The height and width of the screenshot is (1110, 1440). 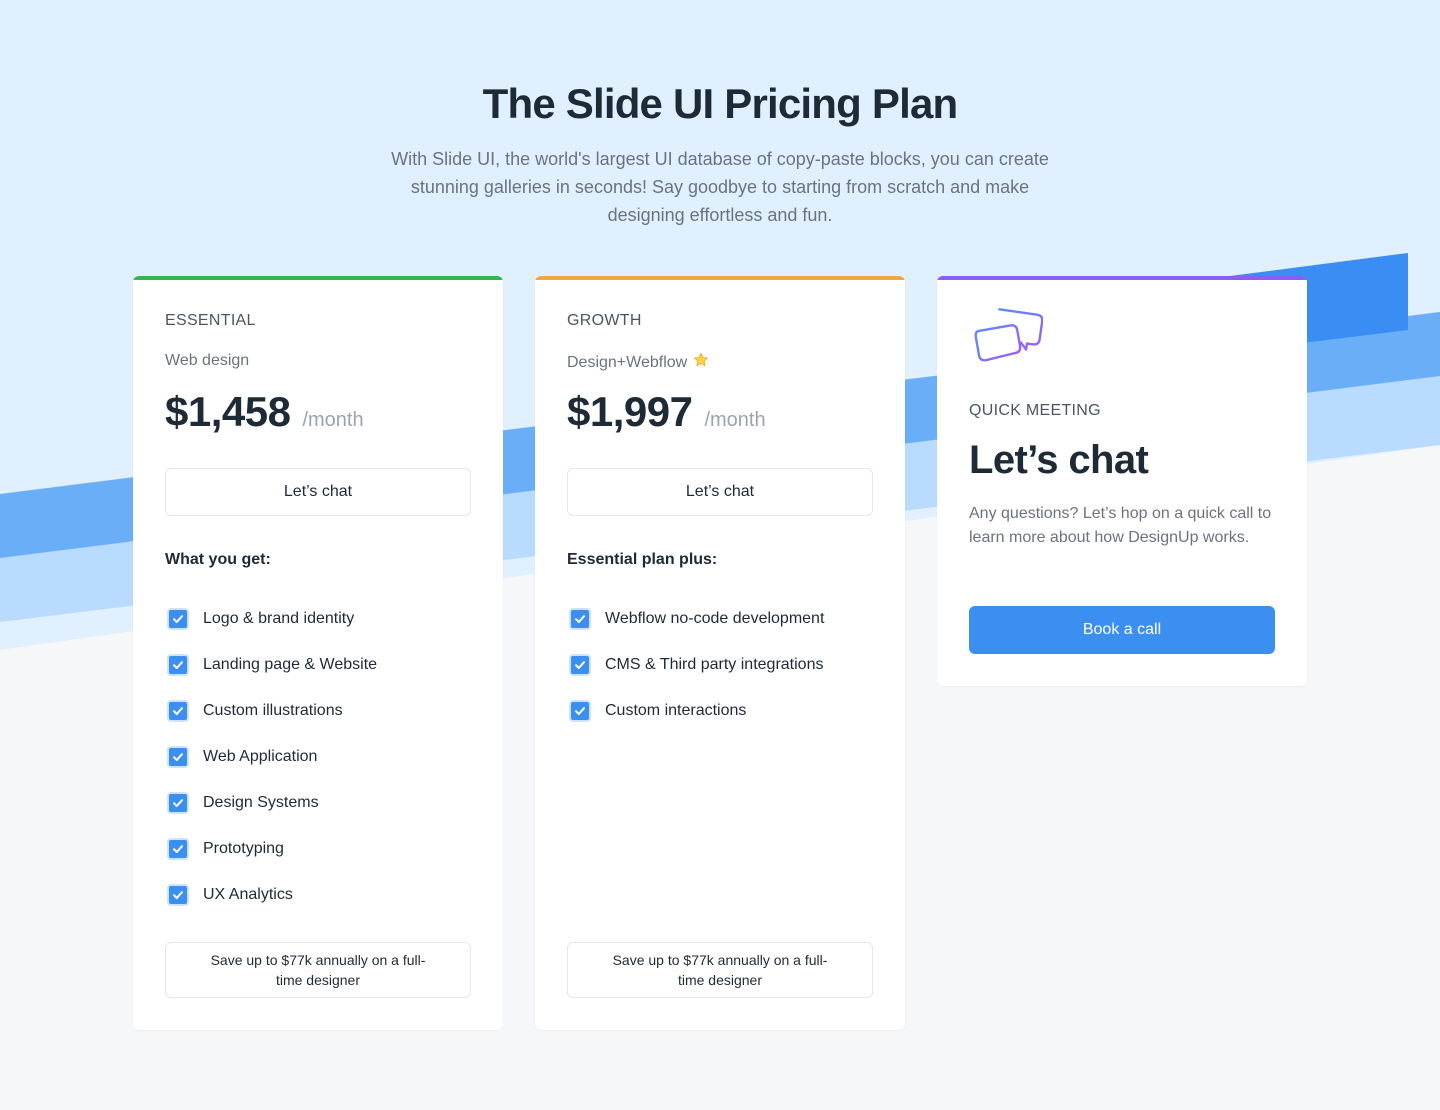 I want to click on feature-label: CMS & Third party integrations, so click(x=714, y=664).